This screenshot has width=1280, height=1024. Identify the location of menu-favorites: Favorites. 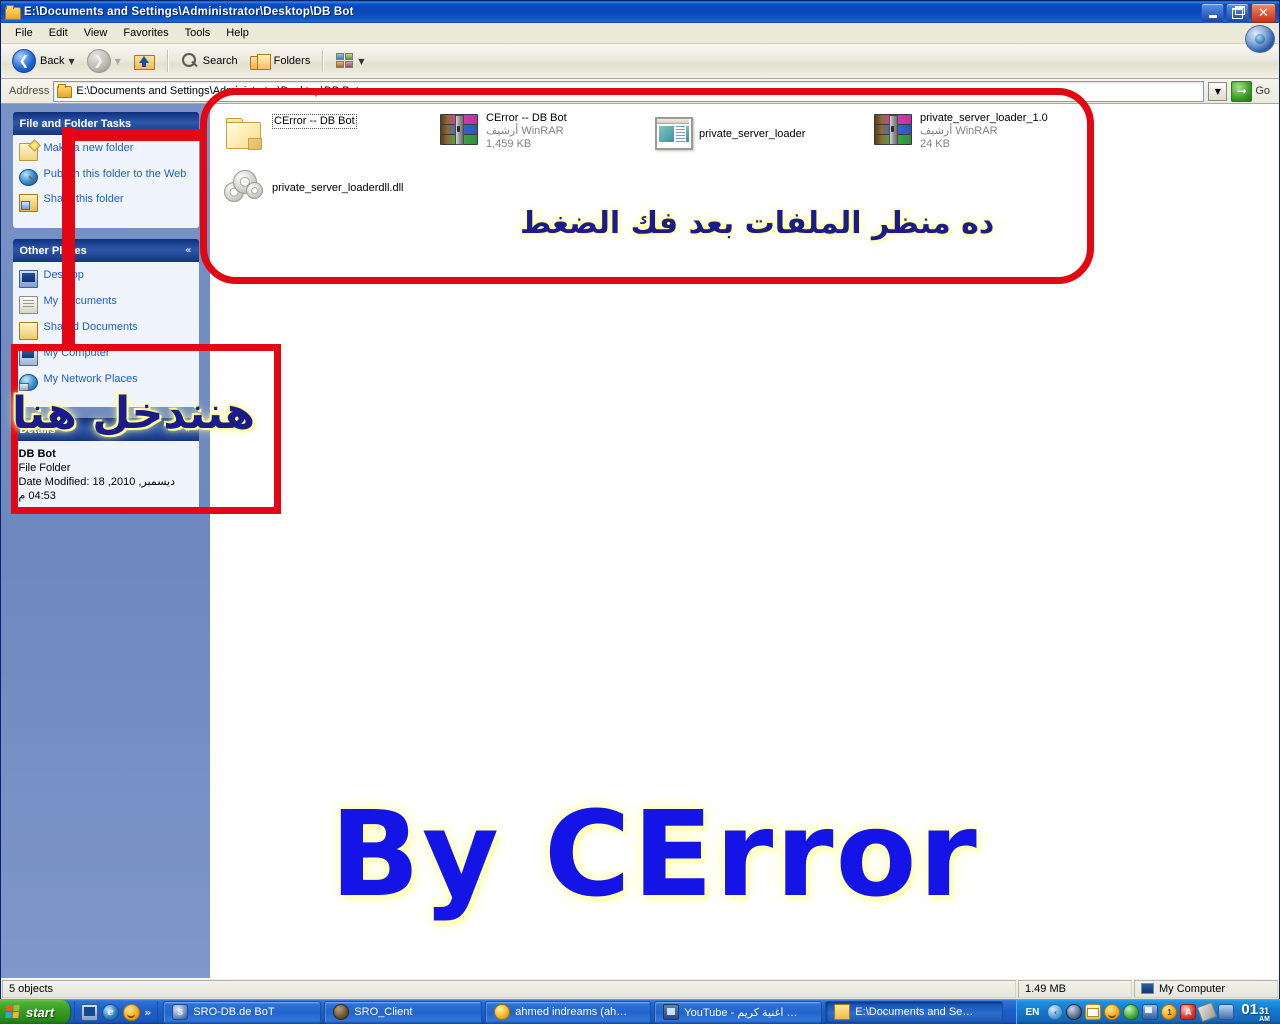
(145, 33).